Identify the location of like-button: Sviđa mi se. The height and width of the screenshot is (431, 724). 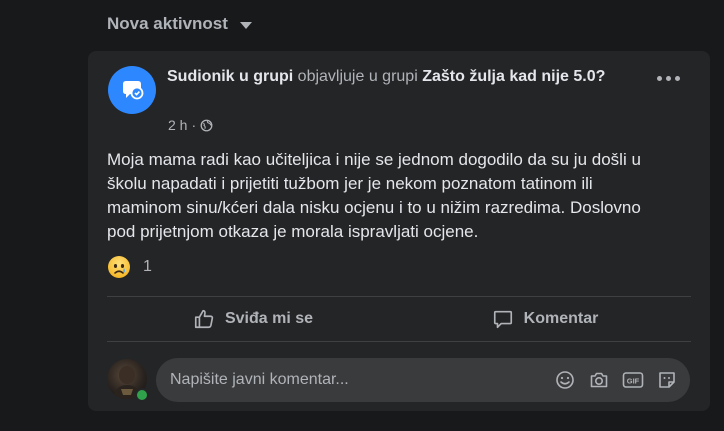
(253, 319).